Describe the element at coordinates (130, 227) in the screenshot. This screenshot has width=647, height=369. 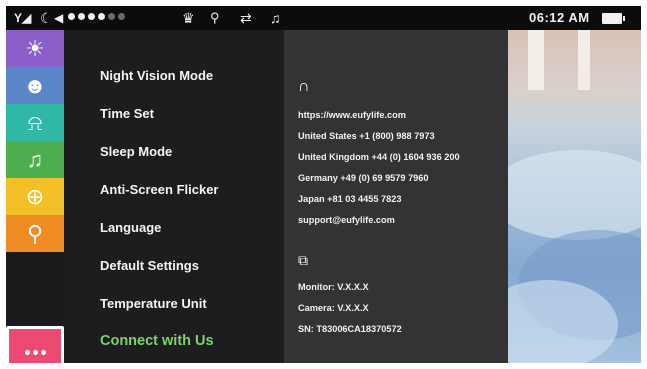
I see `menu-item-language: Language` at that location.